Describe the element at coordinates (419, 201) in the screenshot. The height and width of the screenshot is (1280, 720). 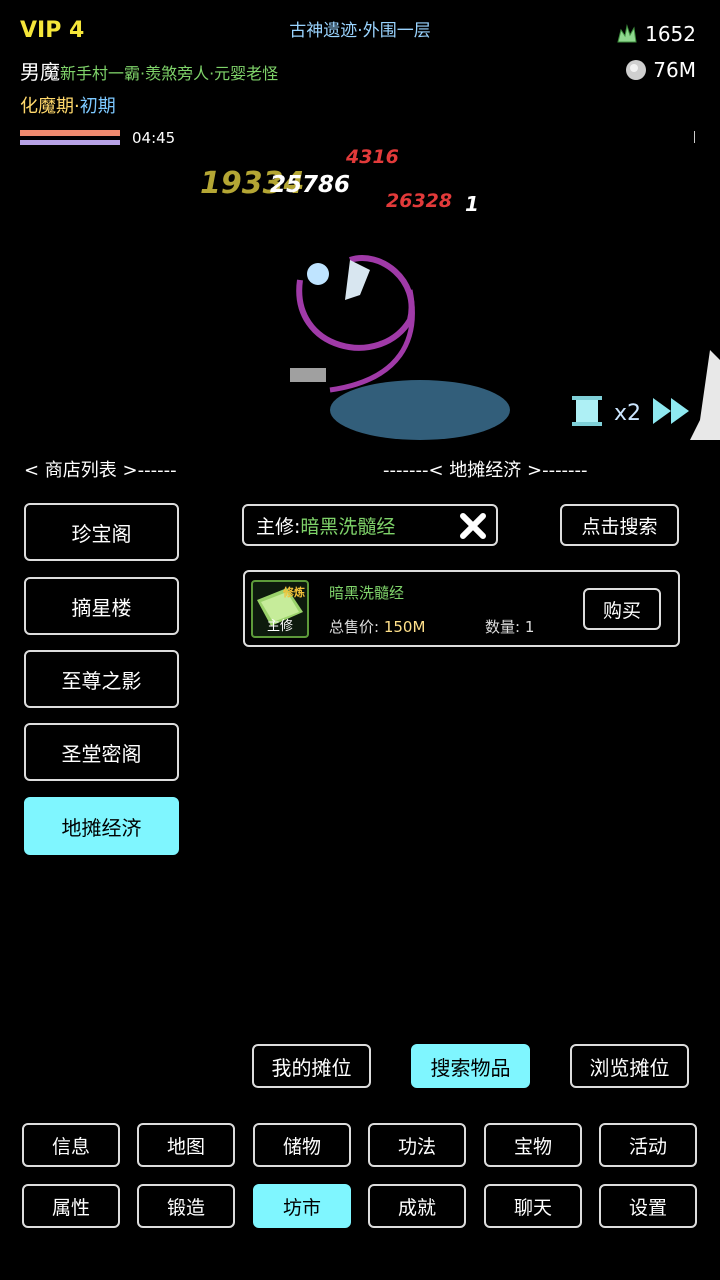
I see `damage-number: 26328` at that location.